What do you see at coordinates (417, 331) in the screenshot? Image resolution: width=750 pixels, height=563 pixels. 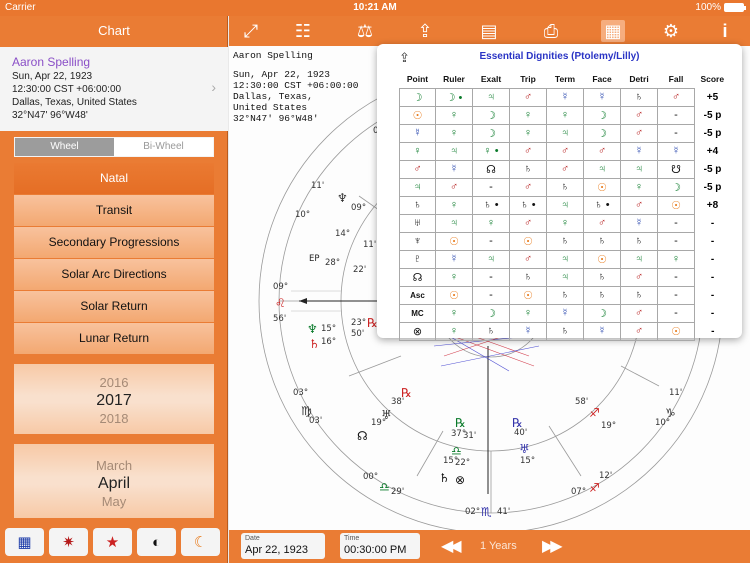 I see `dignity-point: ⊗` at bounding box center [417, 331].